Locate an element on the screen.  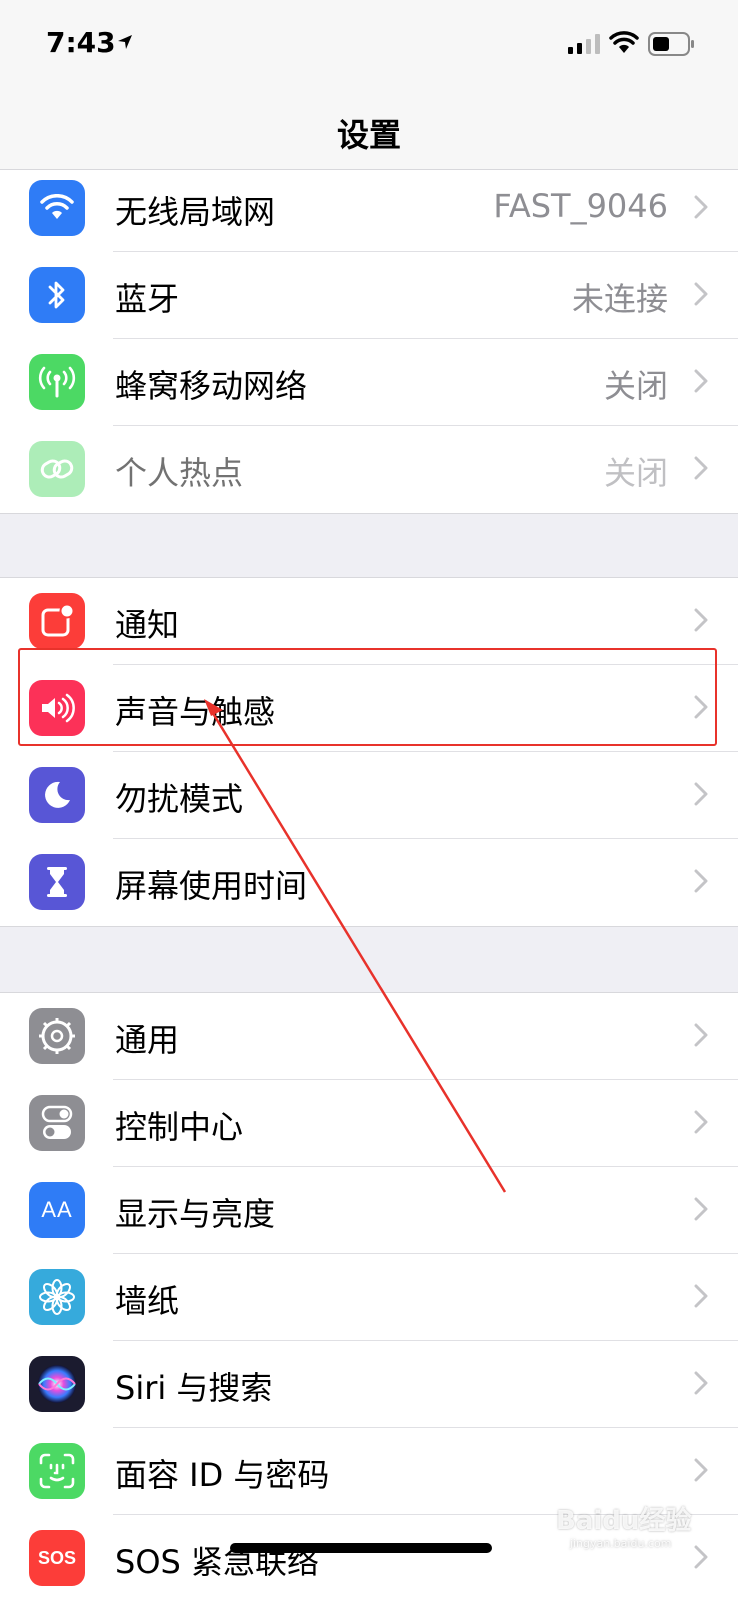
toggles-icon is located at coordinates (57, 1123).